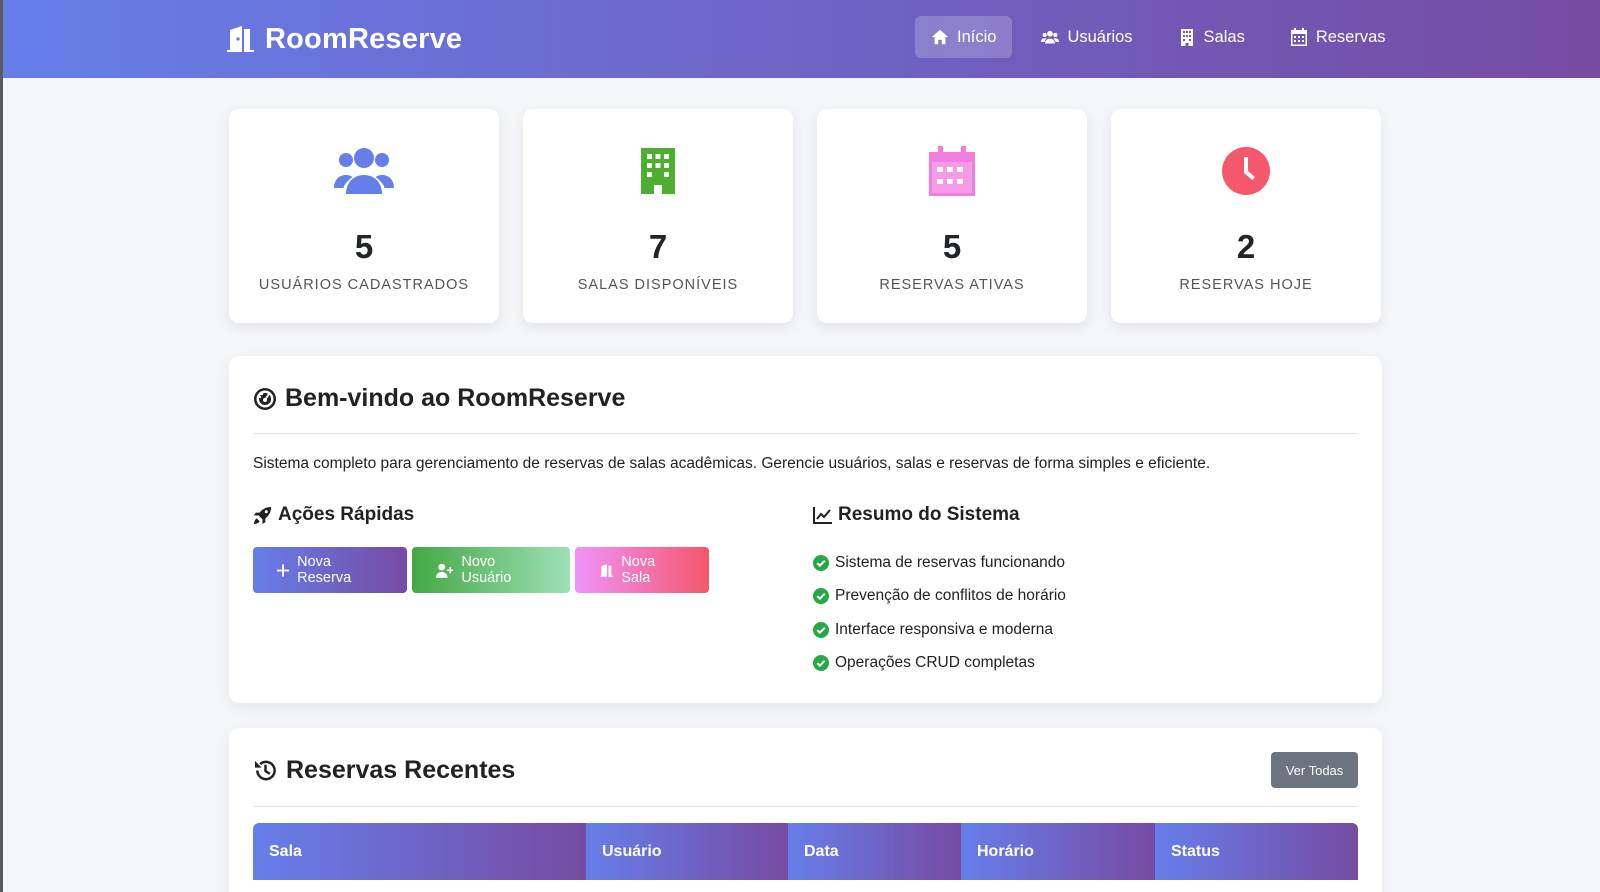 Image resolution: width=1600 pixels, height=892 pixels. I want to click on table-header: Sala Usuário Data Horário Status, so click(805, 851).